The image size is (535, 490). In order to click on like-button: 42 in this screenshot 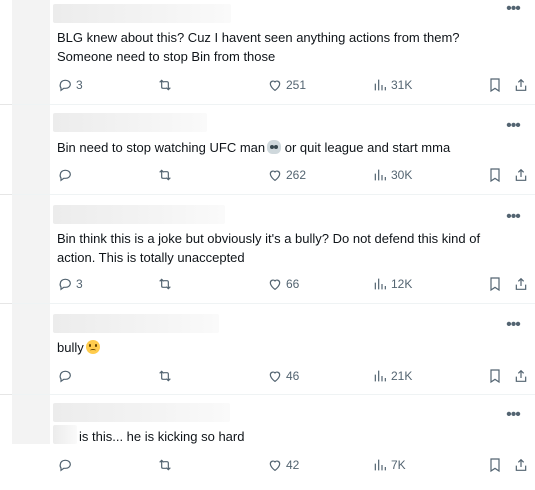, I will do `click(283, 465)`.